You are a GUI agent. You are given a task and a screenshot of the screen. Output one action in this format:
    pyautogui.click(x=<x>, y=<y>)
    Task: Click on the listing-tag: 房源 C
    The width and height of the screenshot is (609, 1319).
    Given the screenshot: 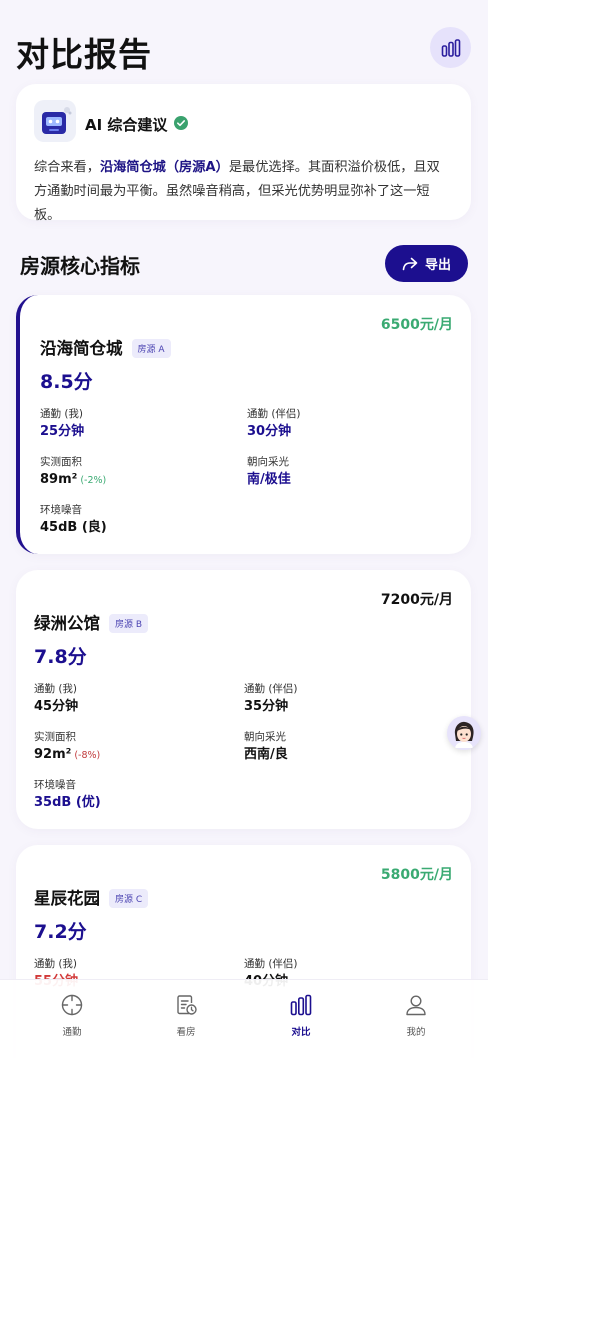 What is the action you would take?
    pyautogui.click(x=129, y=898)
    